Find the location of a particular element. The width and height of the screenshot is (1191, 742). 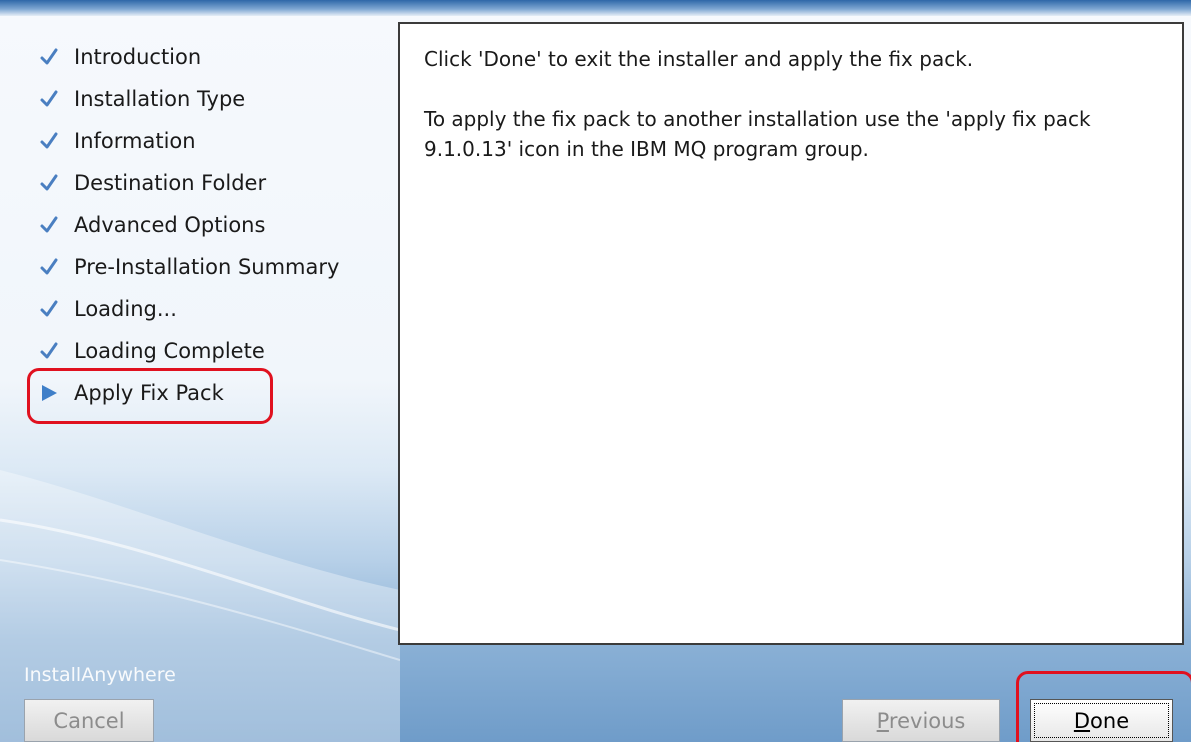

installer-step: Pre-Installation Summary is located at coordinates (198, 267).